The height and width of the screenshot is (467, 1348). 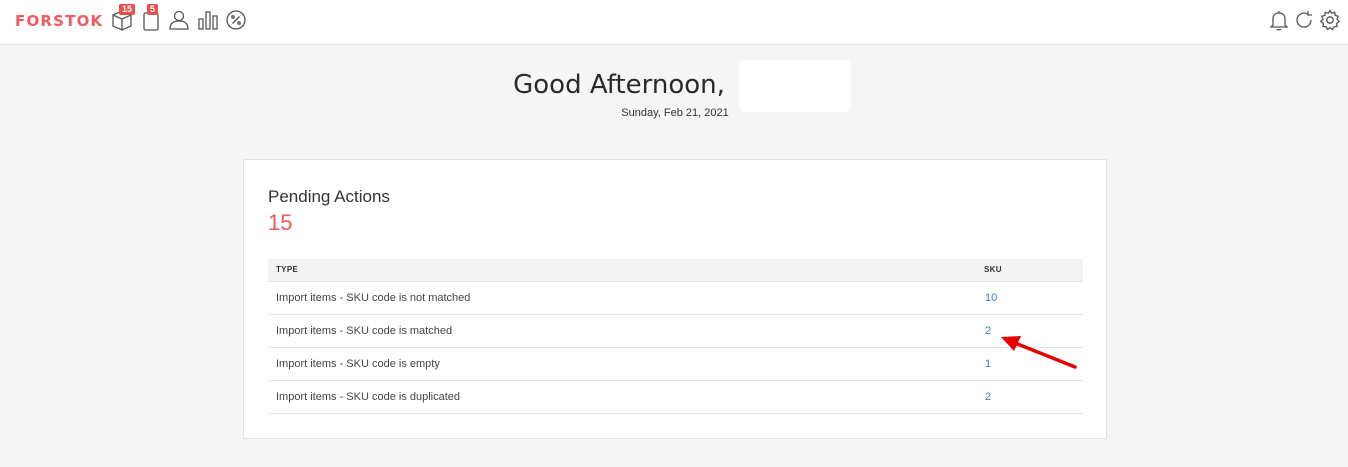 I want to click on table-header: TYPE SKU, so click(x=675, y=270).